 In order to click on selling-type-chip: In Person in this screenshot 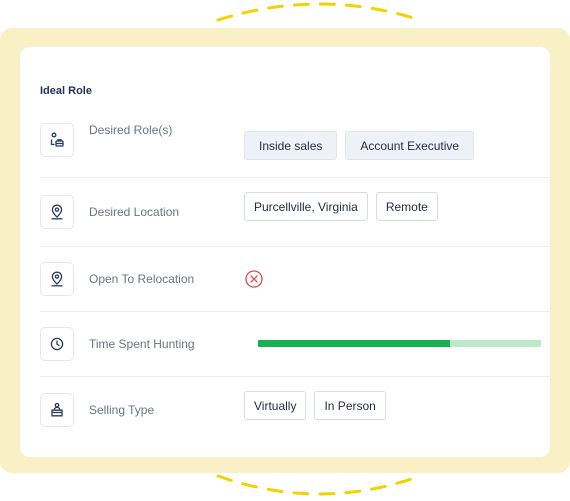, I will do `click(350, 405)`.